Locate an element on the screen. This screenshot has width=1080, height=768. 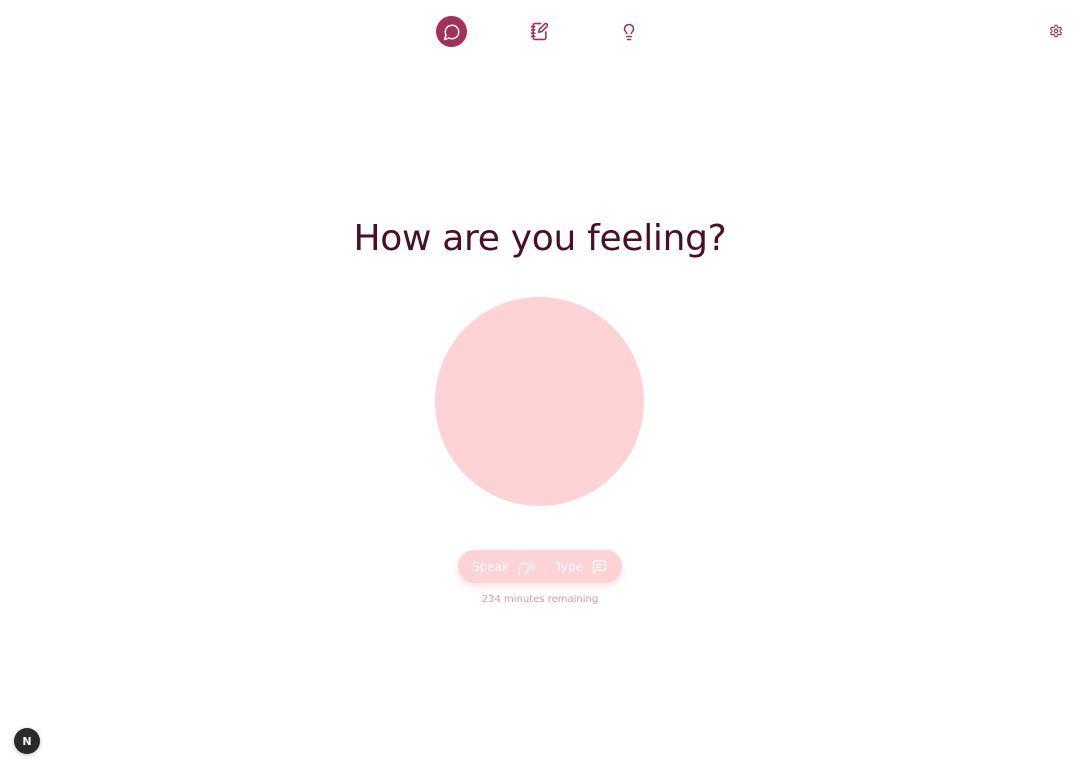
minutes-remaining: 234 minutes remaining is located at coordinates (540, 599).